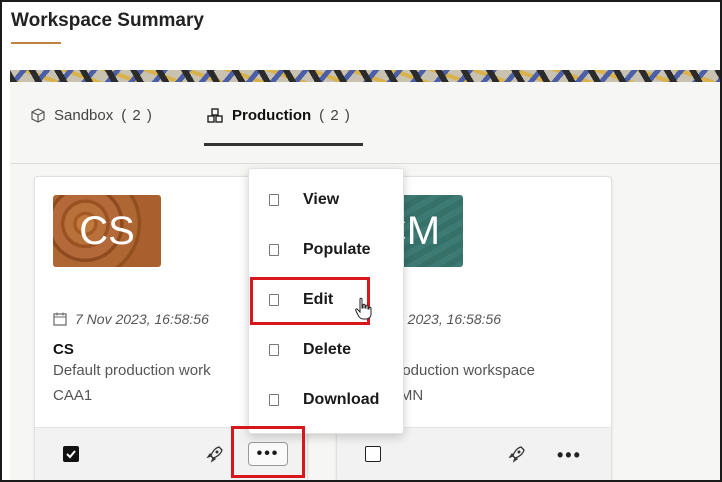 The image size is (722, 482). I want to click on card-footer: •••, so click(474, 453).